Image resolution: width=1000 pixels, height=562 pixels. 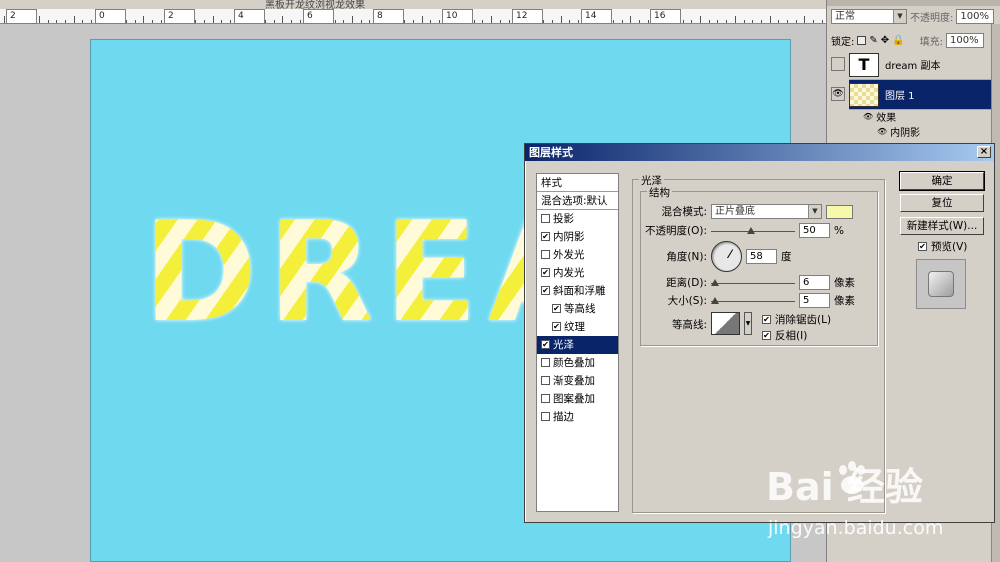 I want to click on contour-dropdown: ▼, so click(x=748, y=323).